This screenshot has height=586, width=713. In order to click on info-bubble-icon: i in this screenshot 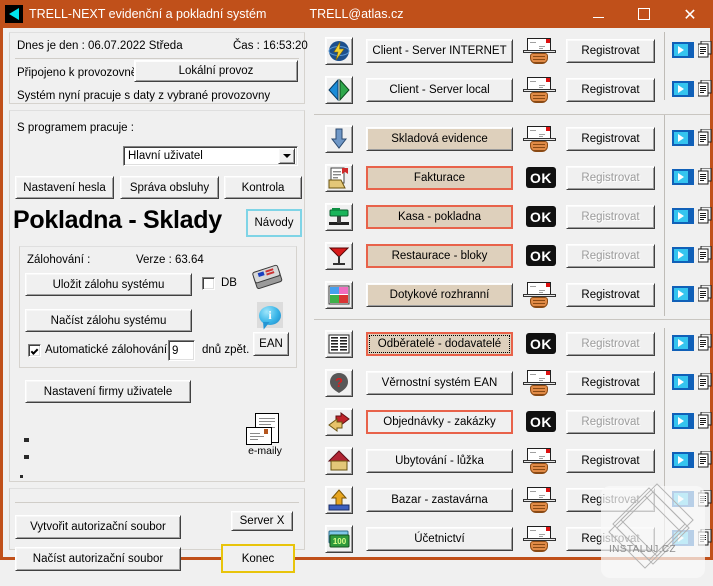, I will do `click(270, 315)`.